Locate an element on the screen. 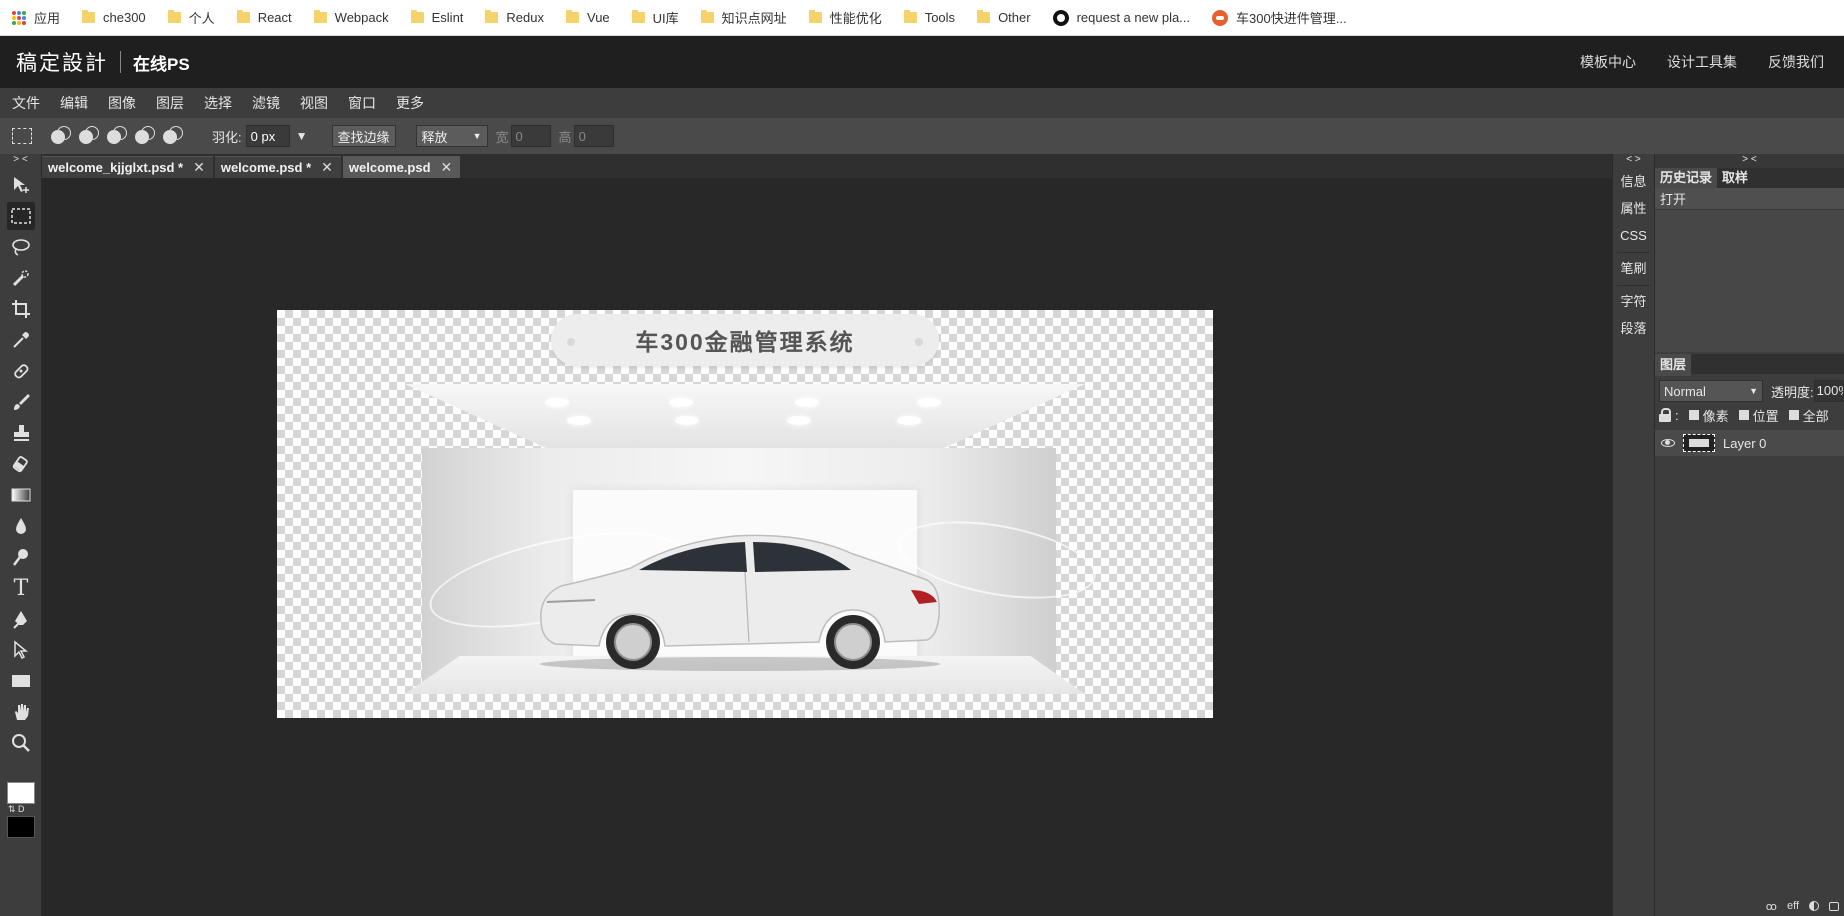 Image resolution: width=1844 pixels, height=916 pixels. properties-panel-button: 属性 is located at coordinates (1633, 208).